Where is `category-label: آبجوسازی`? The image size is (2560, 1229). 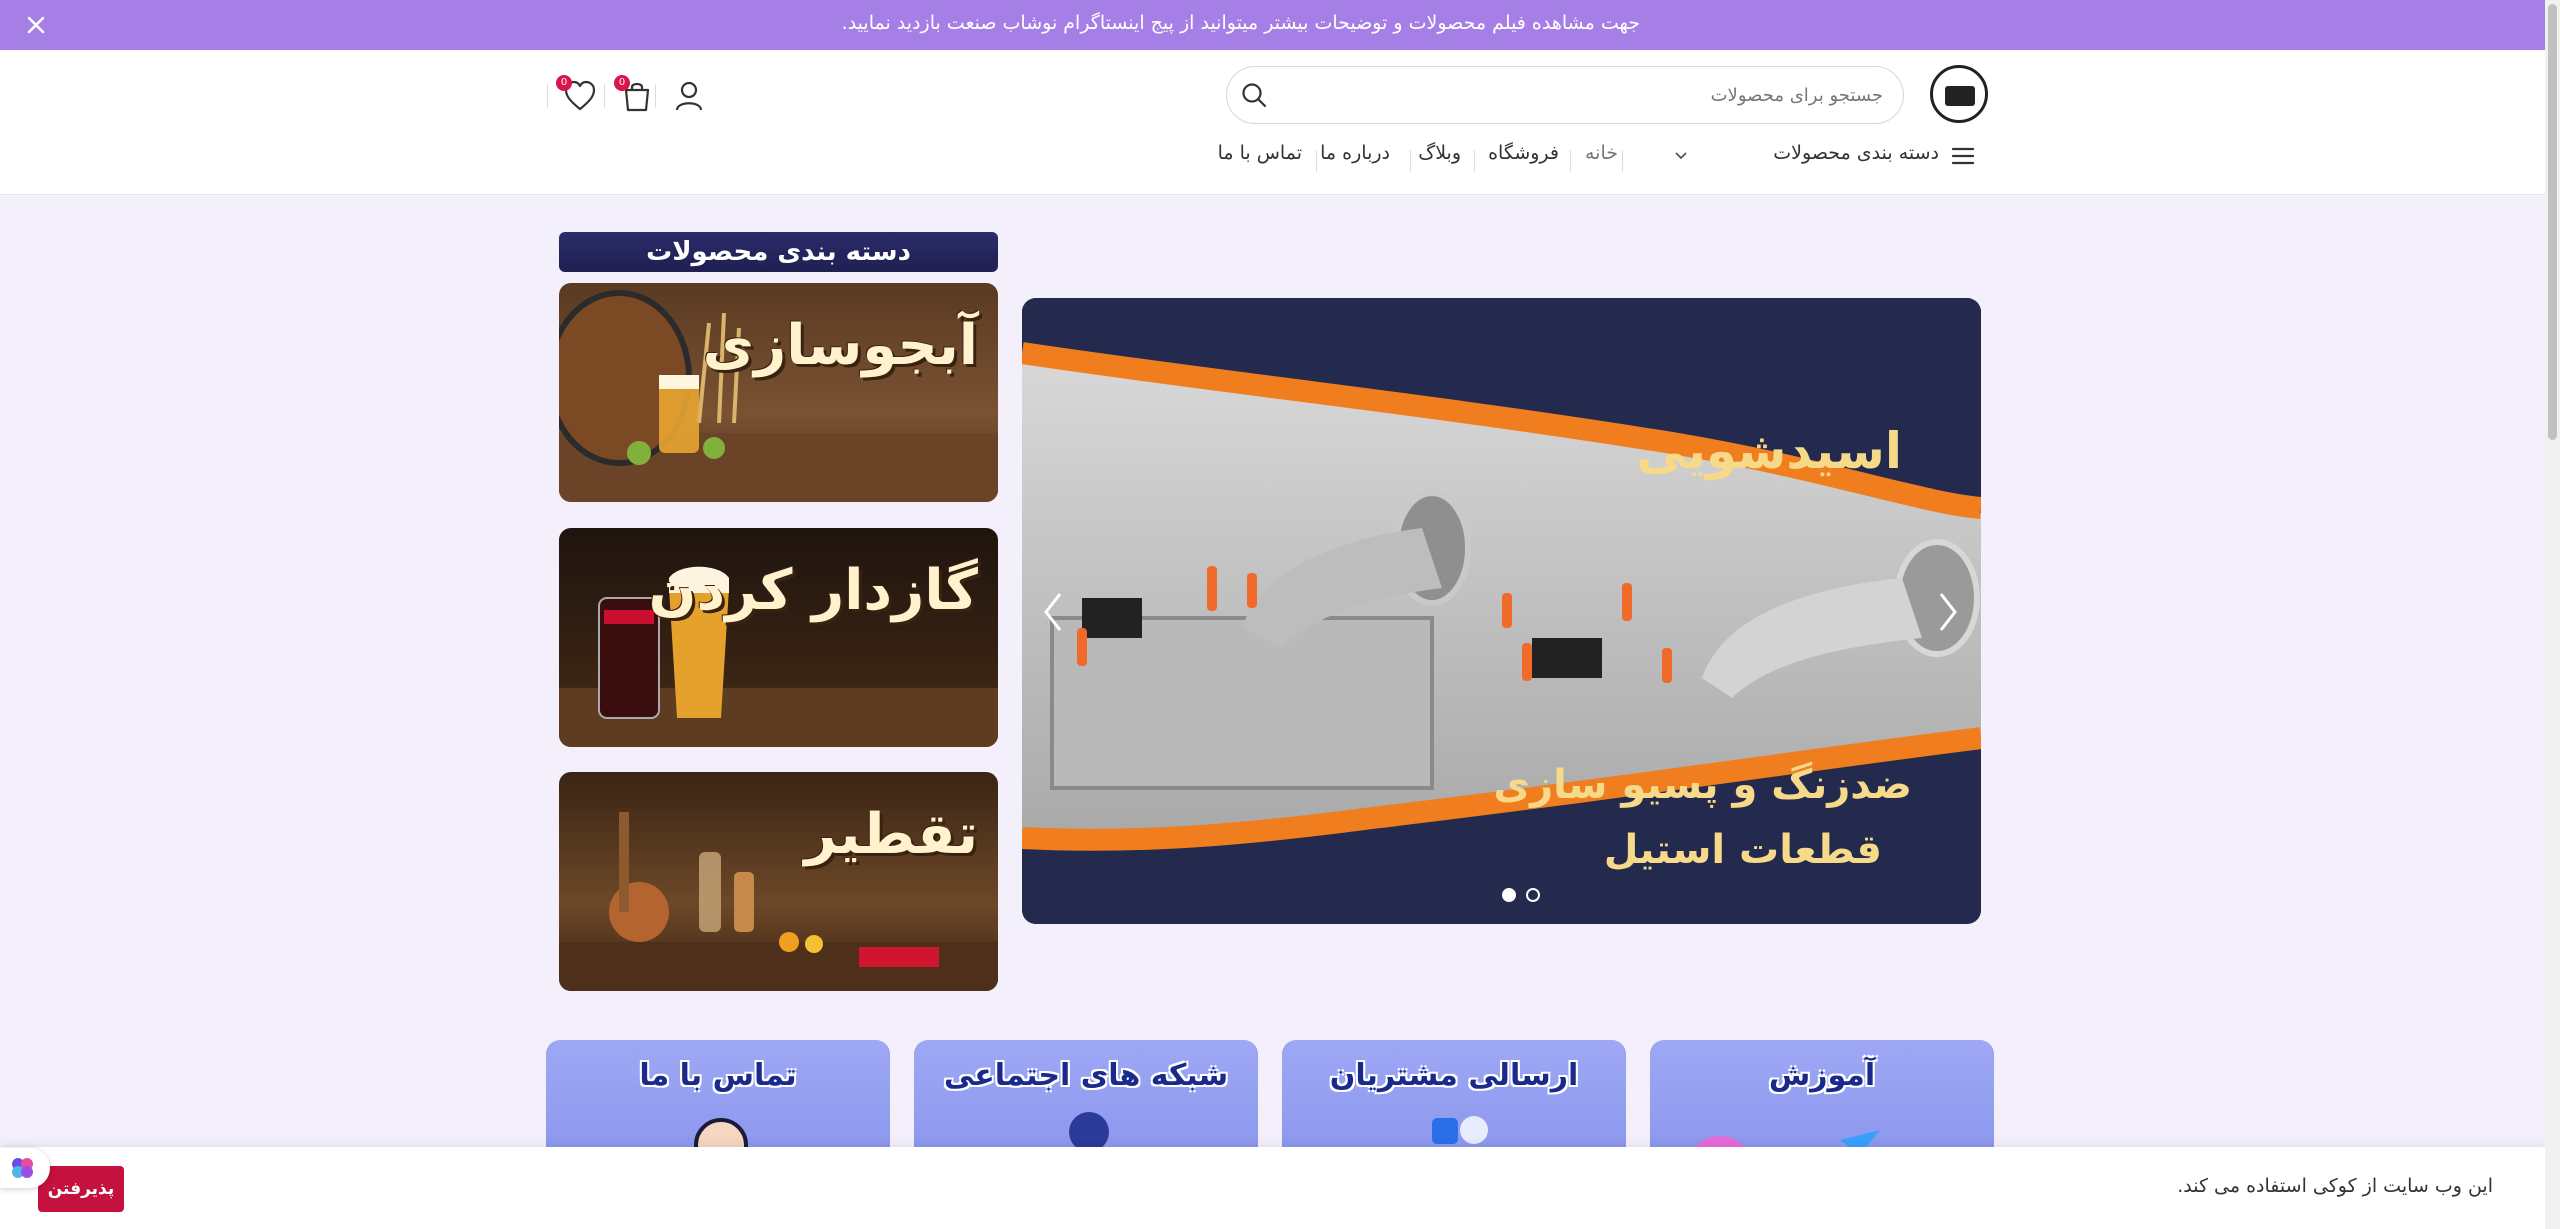 category-label: آبجوسازی is located at coordinates (840, 345).